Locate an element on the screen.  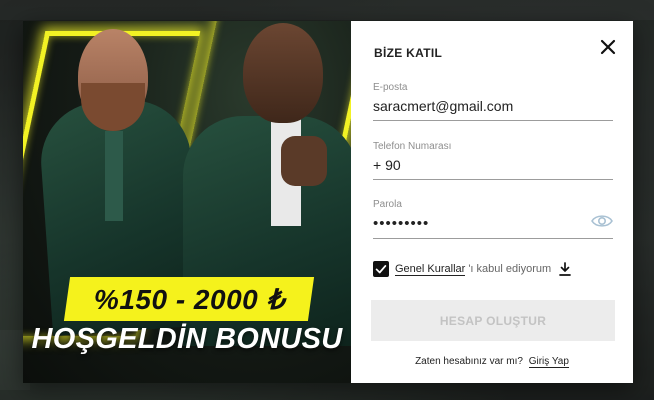
checkmark-icon is located at coordinates (381, 269).